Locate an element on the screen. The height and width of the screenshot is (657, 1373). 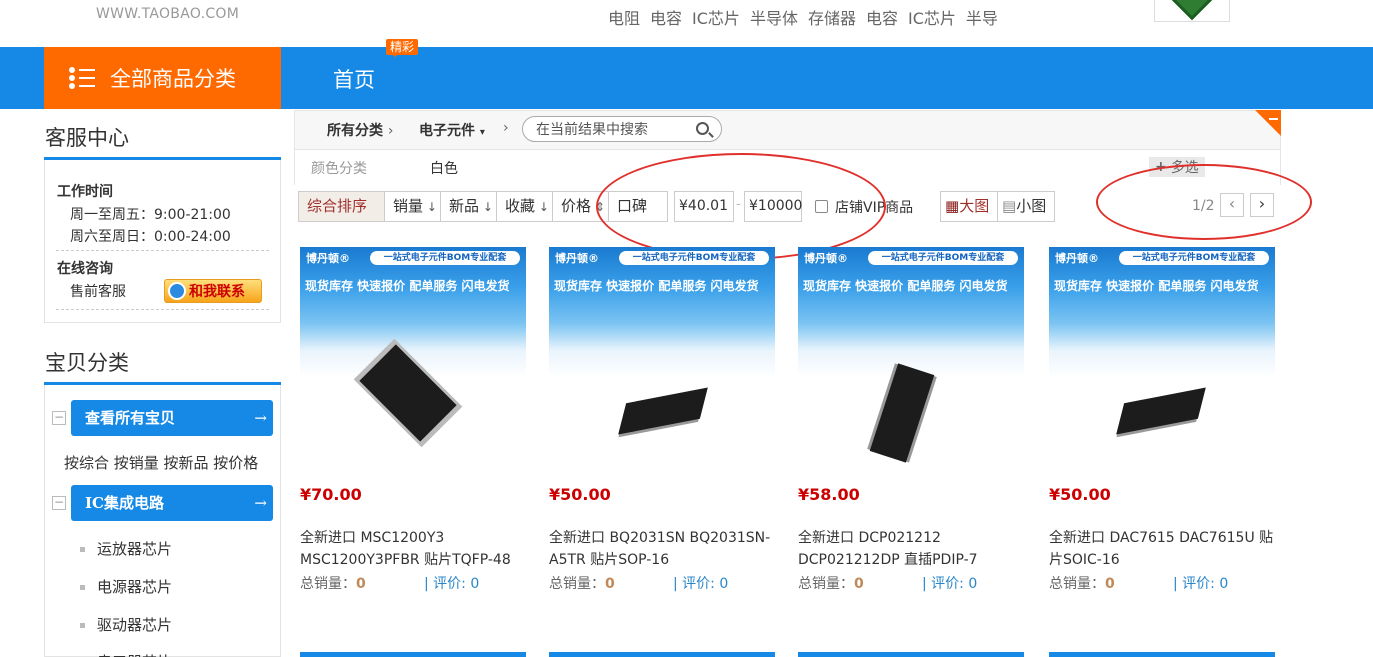
home-badge: 精彩 is located at coordinates (402, 48).